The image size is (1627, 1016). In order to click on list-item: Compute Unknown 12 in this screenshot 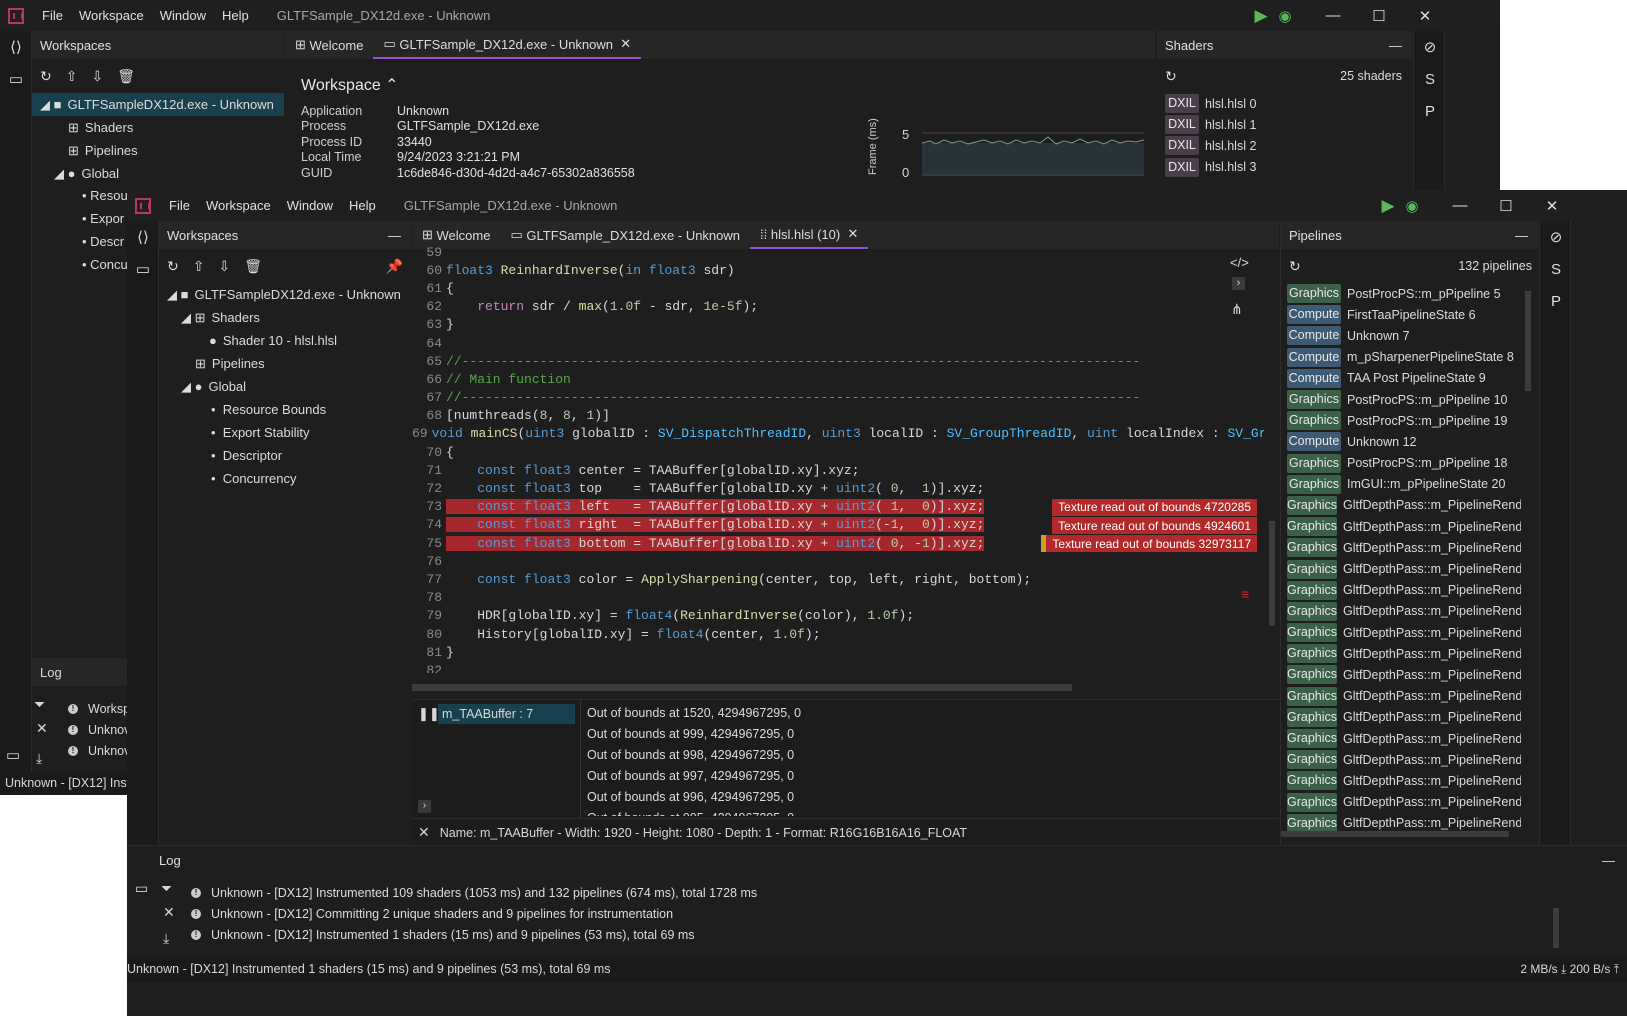, I will do `click(1404, 441)`.